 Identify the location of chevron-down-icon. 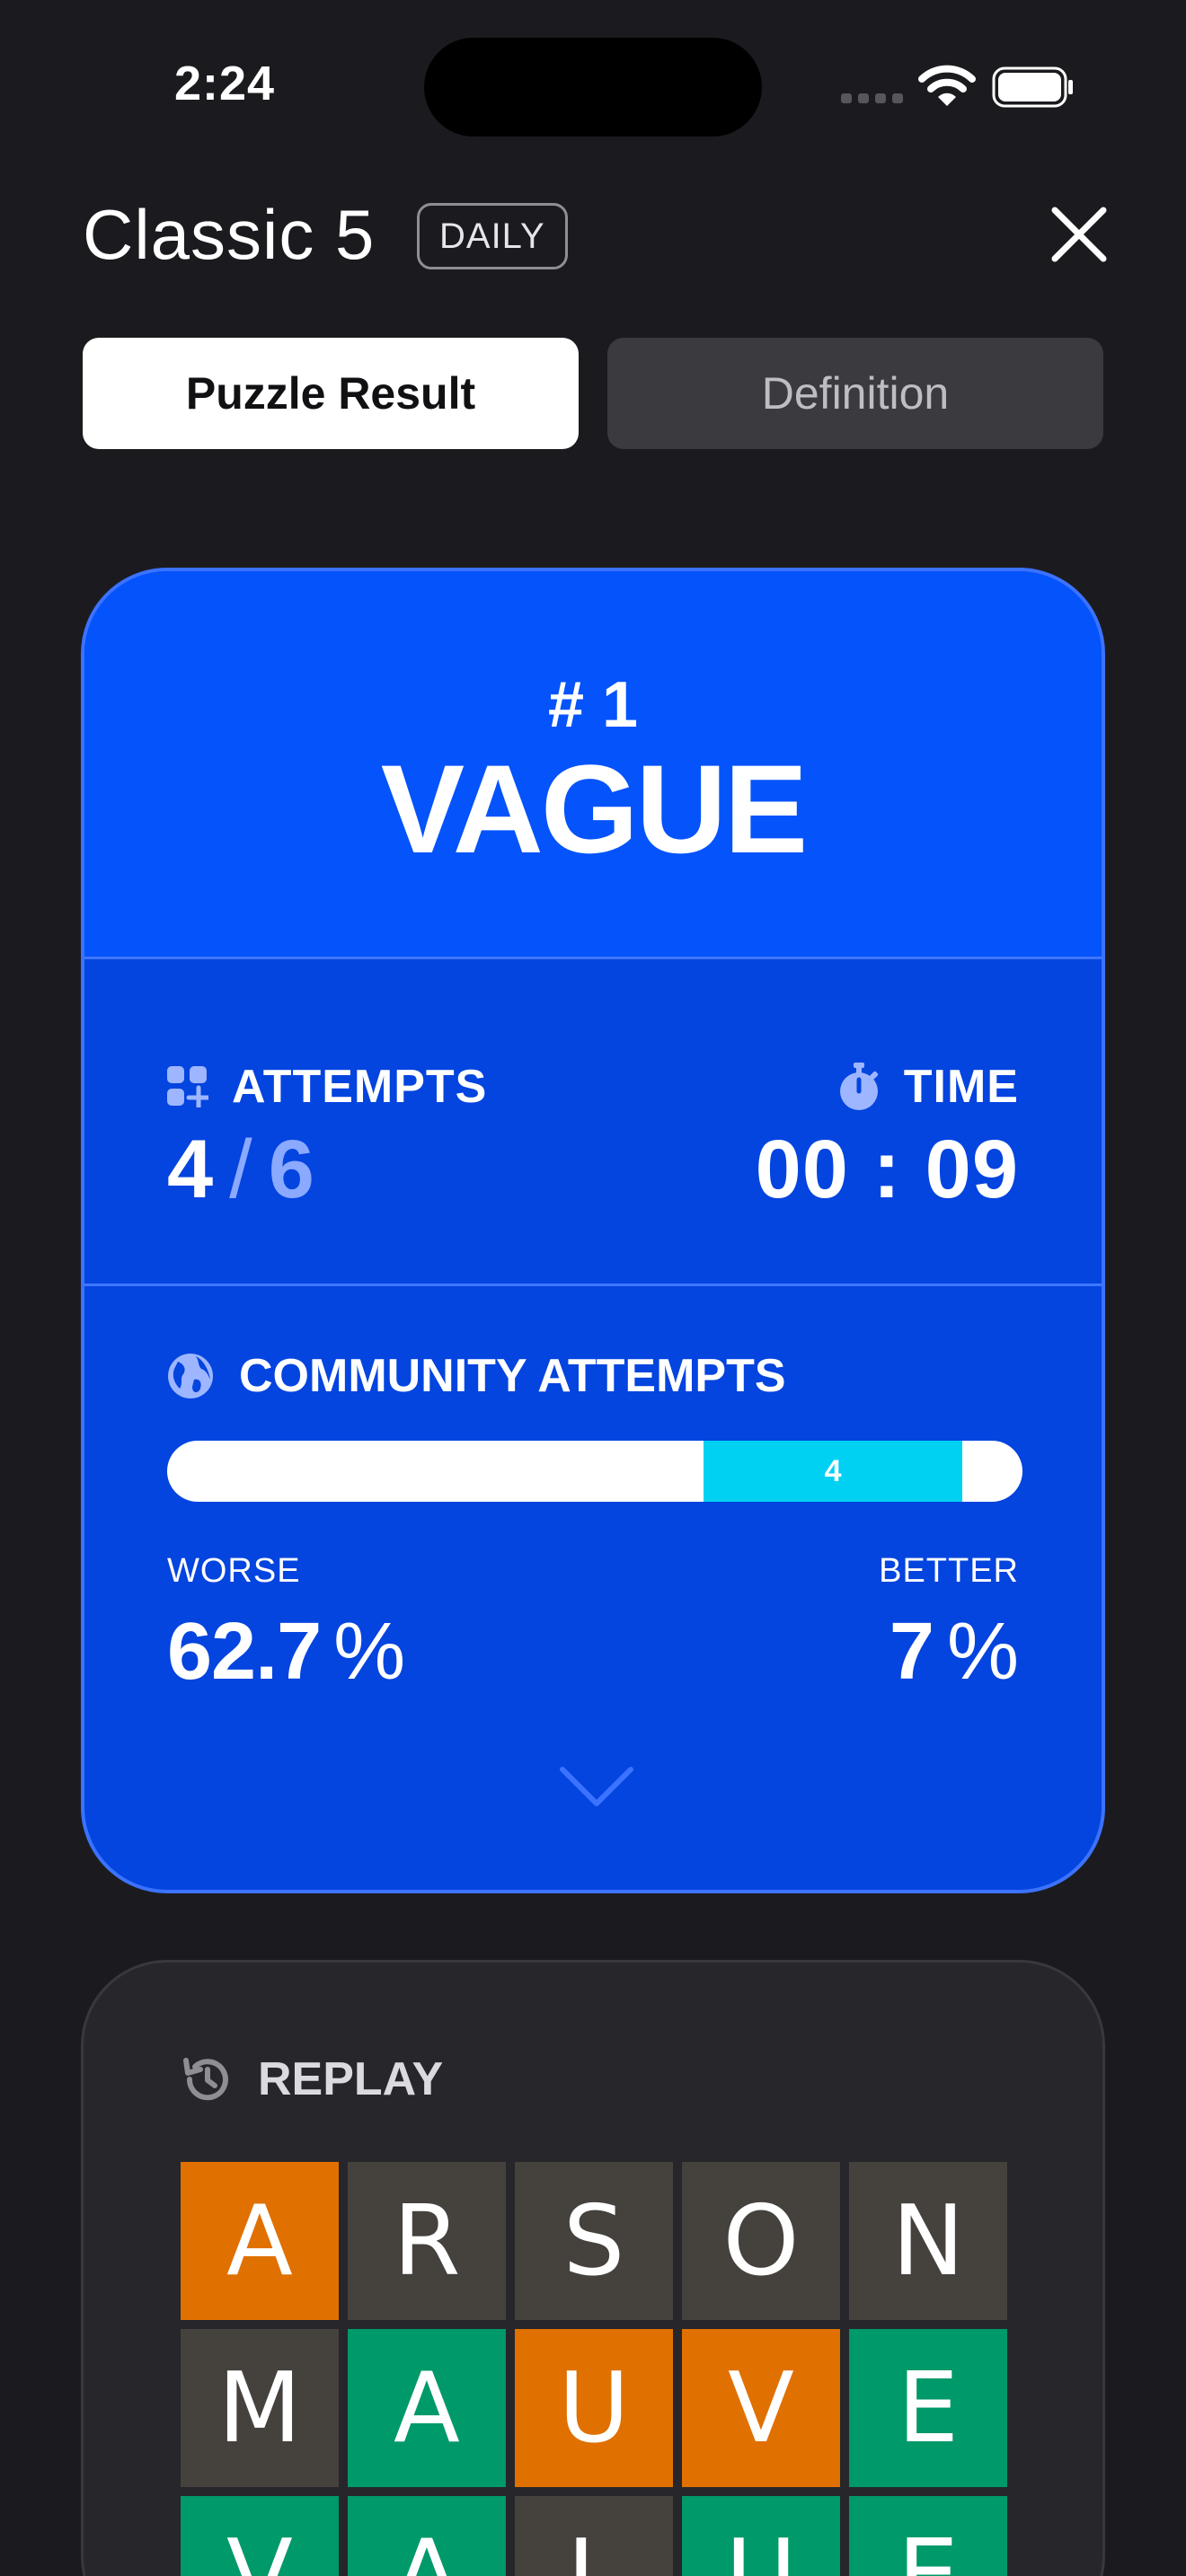
(596, 1786).